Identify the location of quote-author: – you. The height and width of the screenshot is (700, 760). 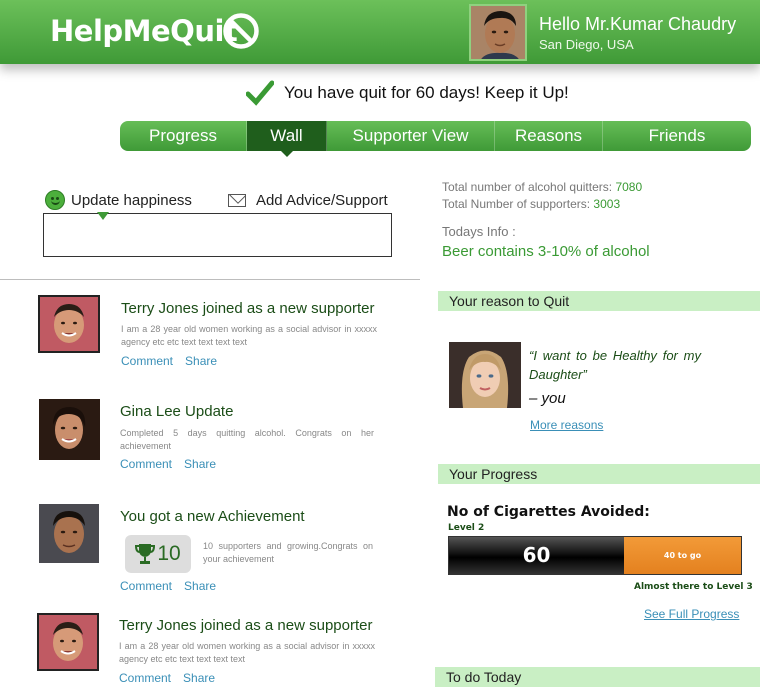
(547, 398).